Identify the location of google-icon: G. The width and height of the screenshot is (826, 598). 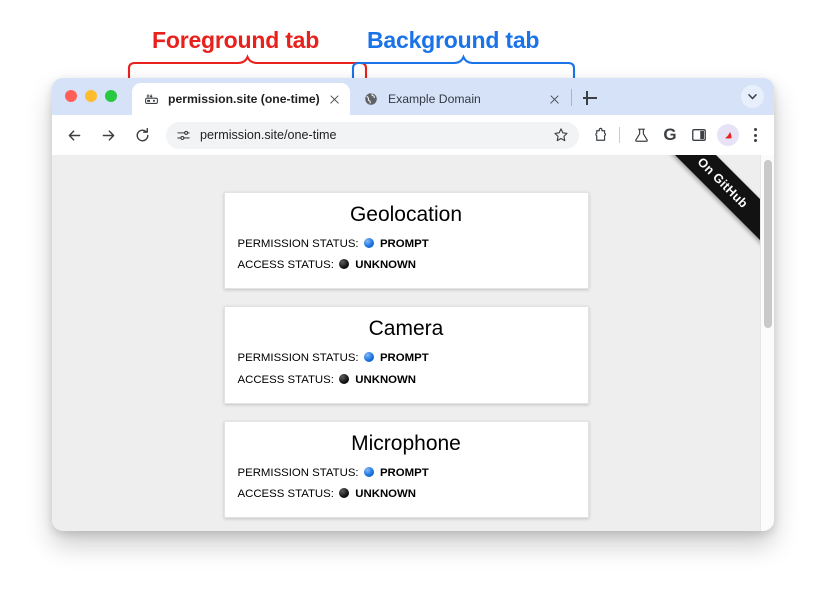
(670, 135).